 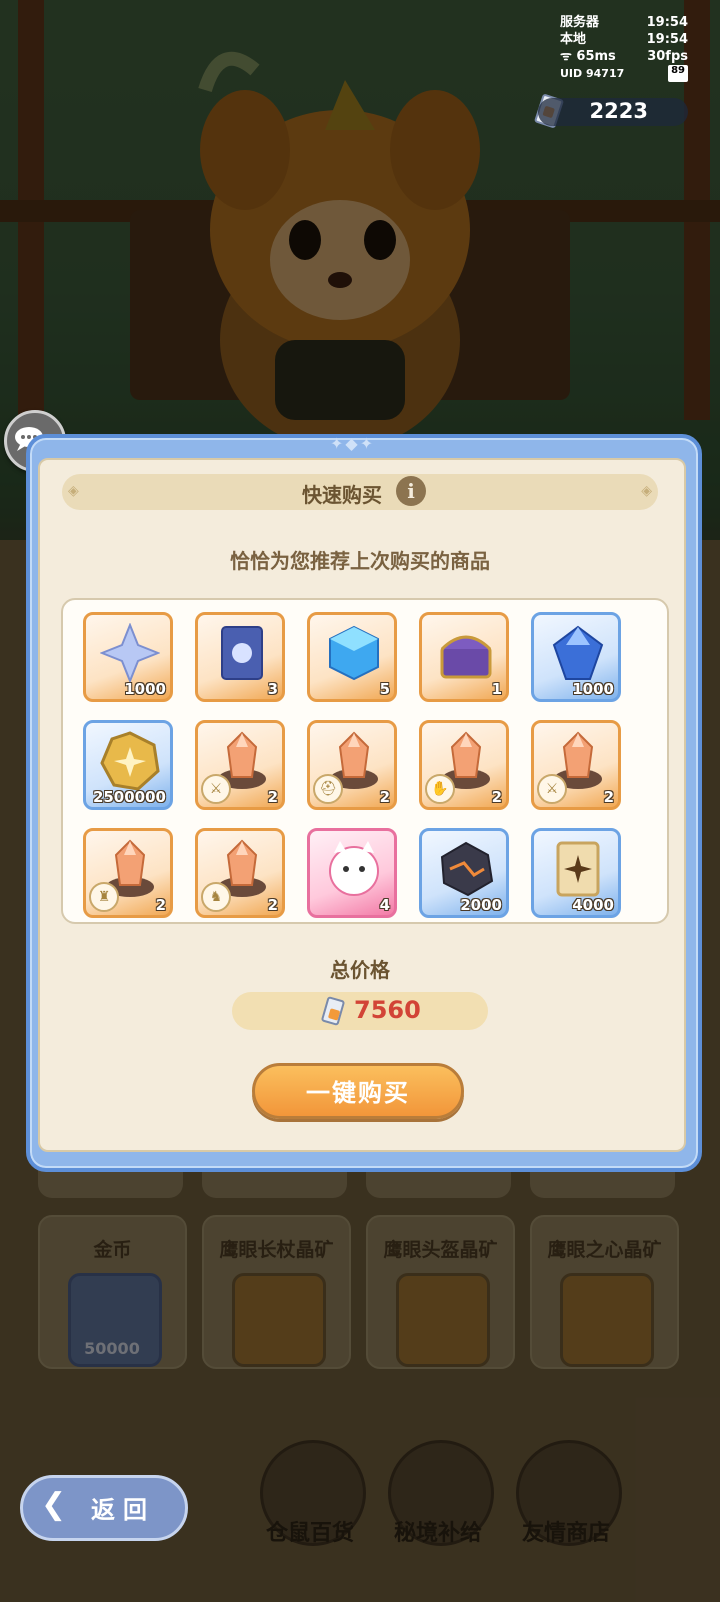 I want to click on total-price-pill: 7560, so click(x=360, y=1011).